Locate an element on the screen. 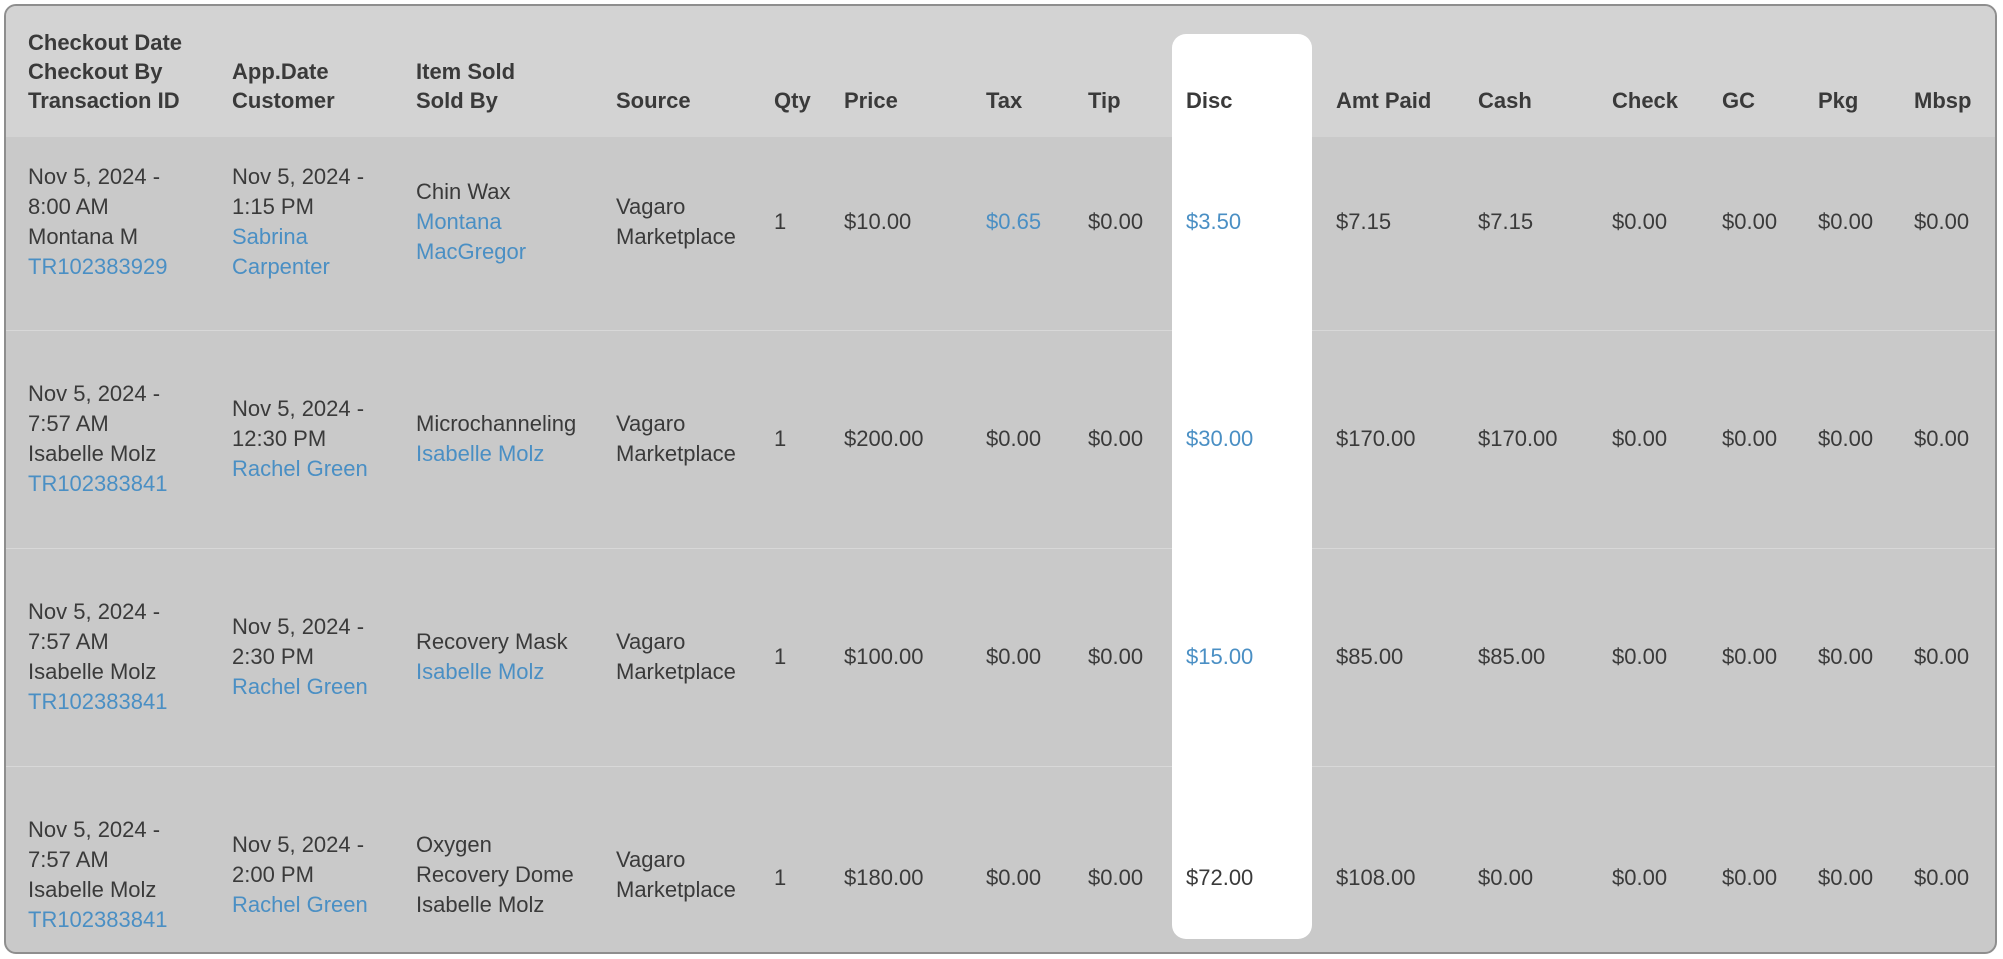  header-checkout-by: Checkout By is located at coordinates (95, 71).